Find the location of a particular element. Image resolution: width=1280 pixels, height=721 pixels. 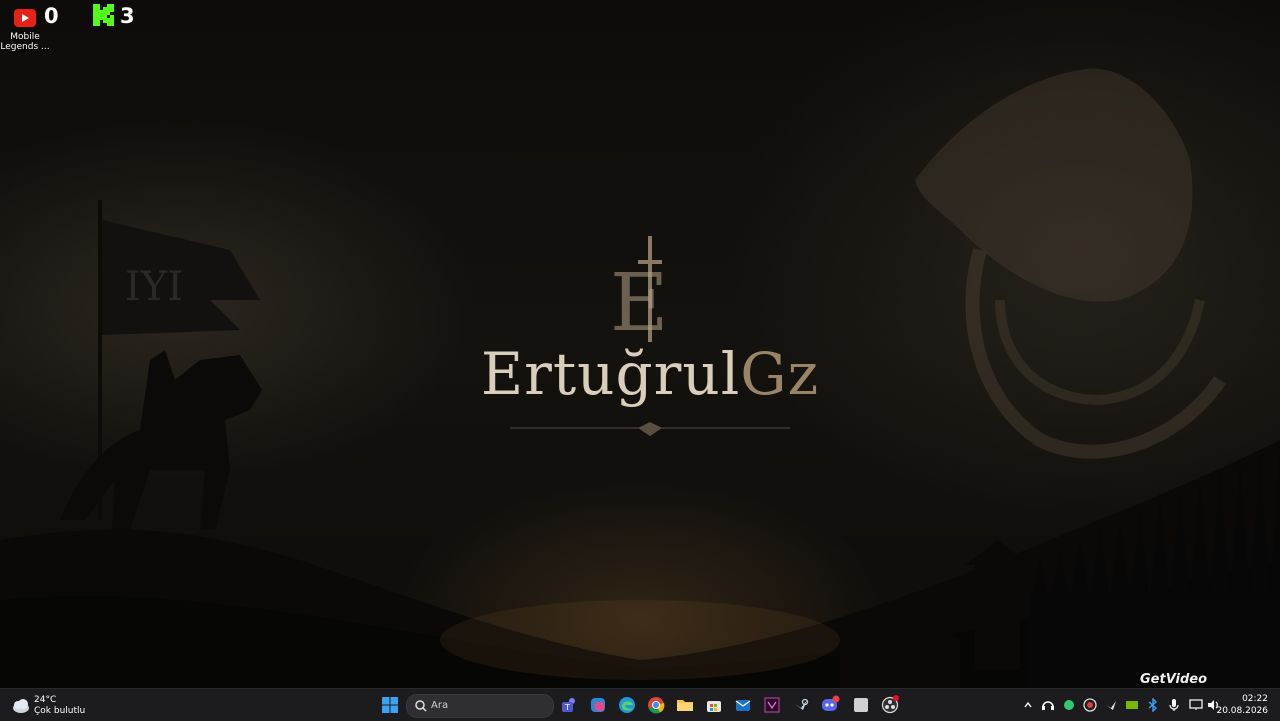

kick-counter: 3 is located at coordinates (127, 16).